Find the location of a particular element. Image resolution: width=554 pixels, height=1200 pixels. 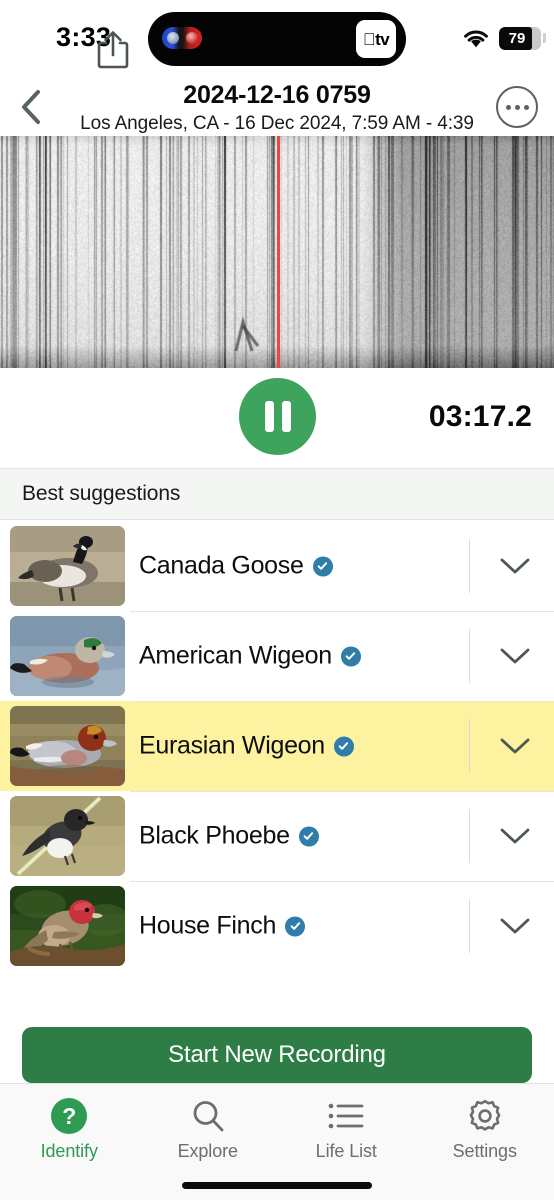

start-new-recording-button: Start New Recording is located at coordinates (277, 1055).